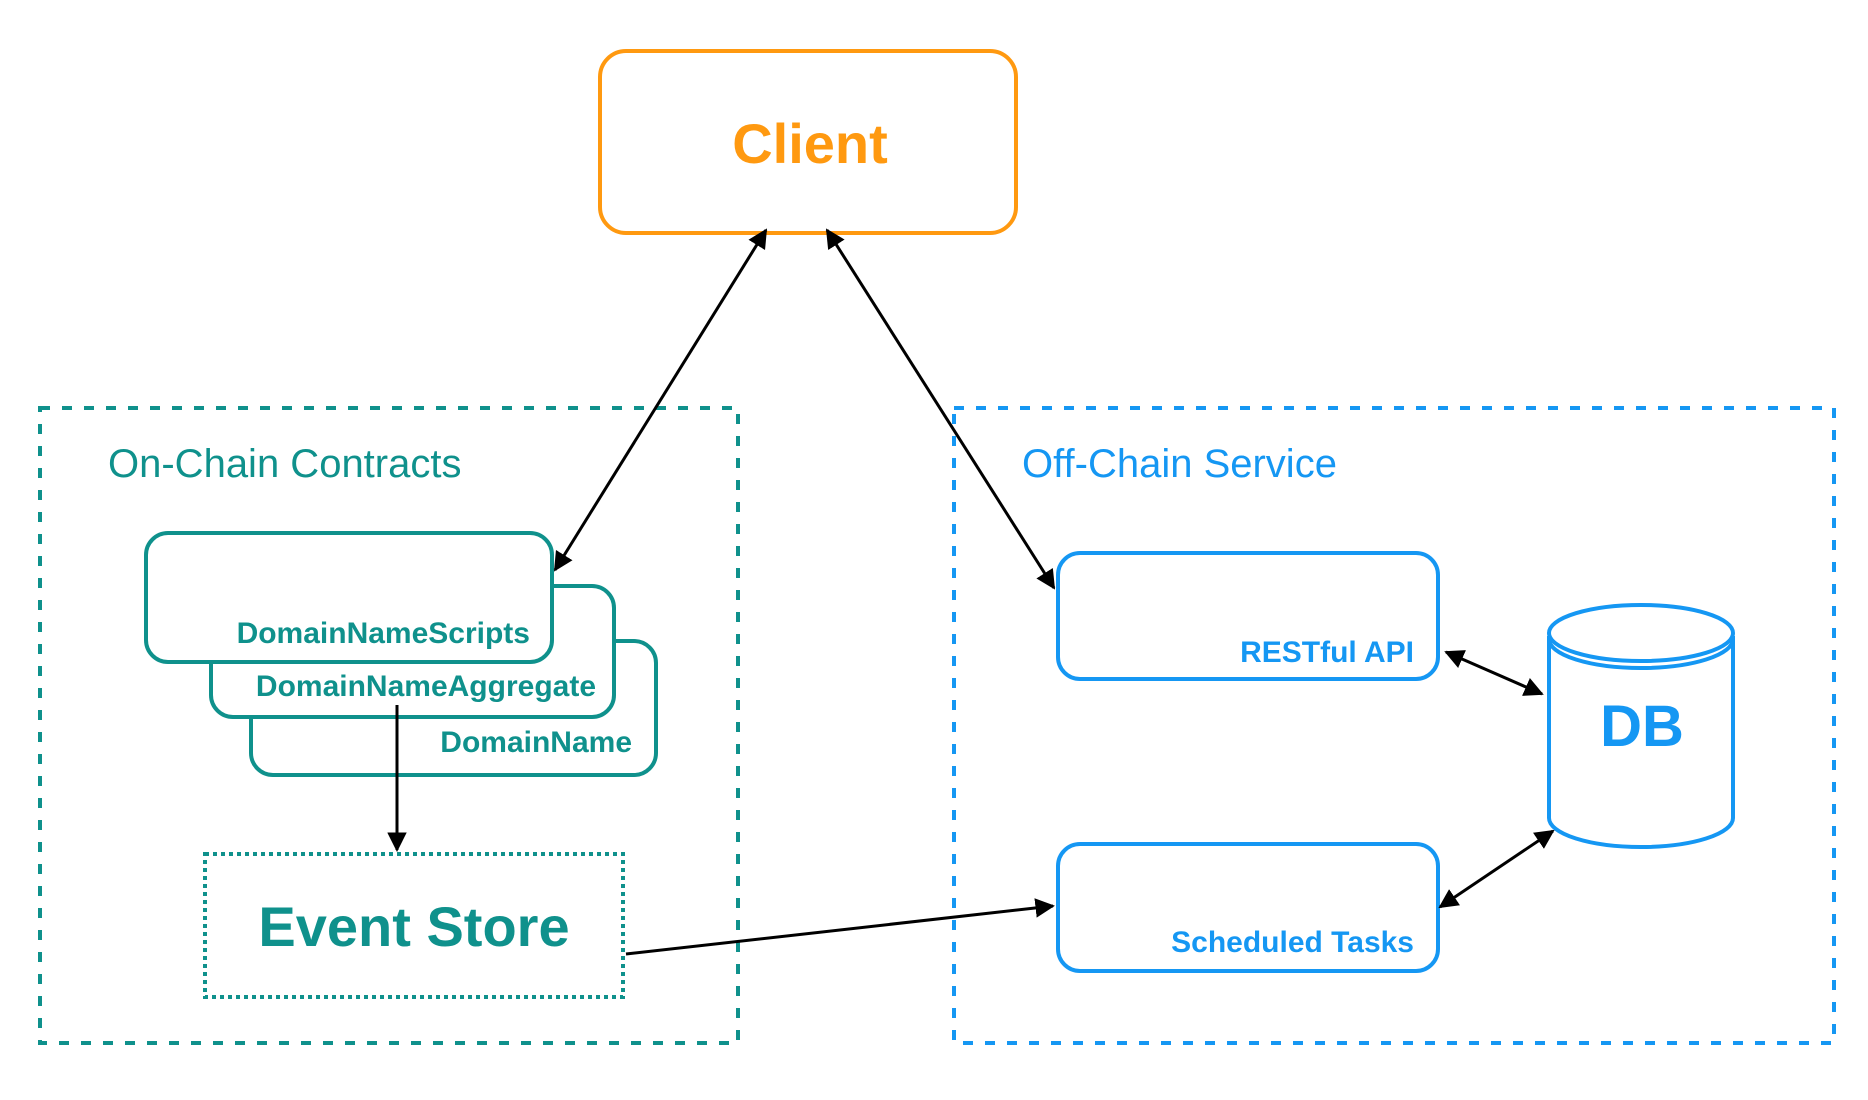 This screenshot has width=1868, height=1100. I want to click on arrow-client-restful, so click(940, 409).